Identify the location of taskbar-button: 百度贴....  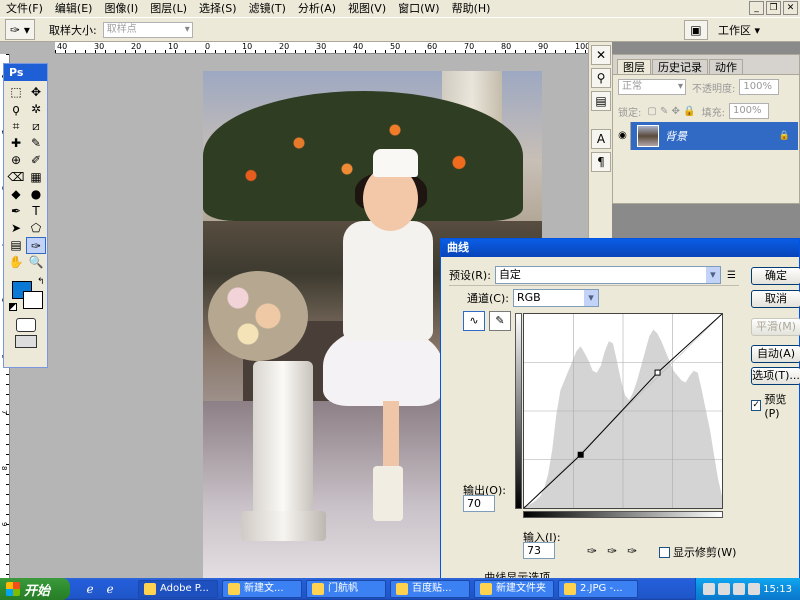
(430, 589).